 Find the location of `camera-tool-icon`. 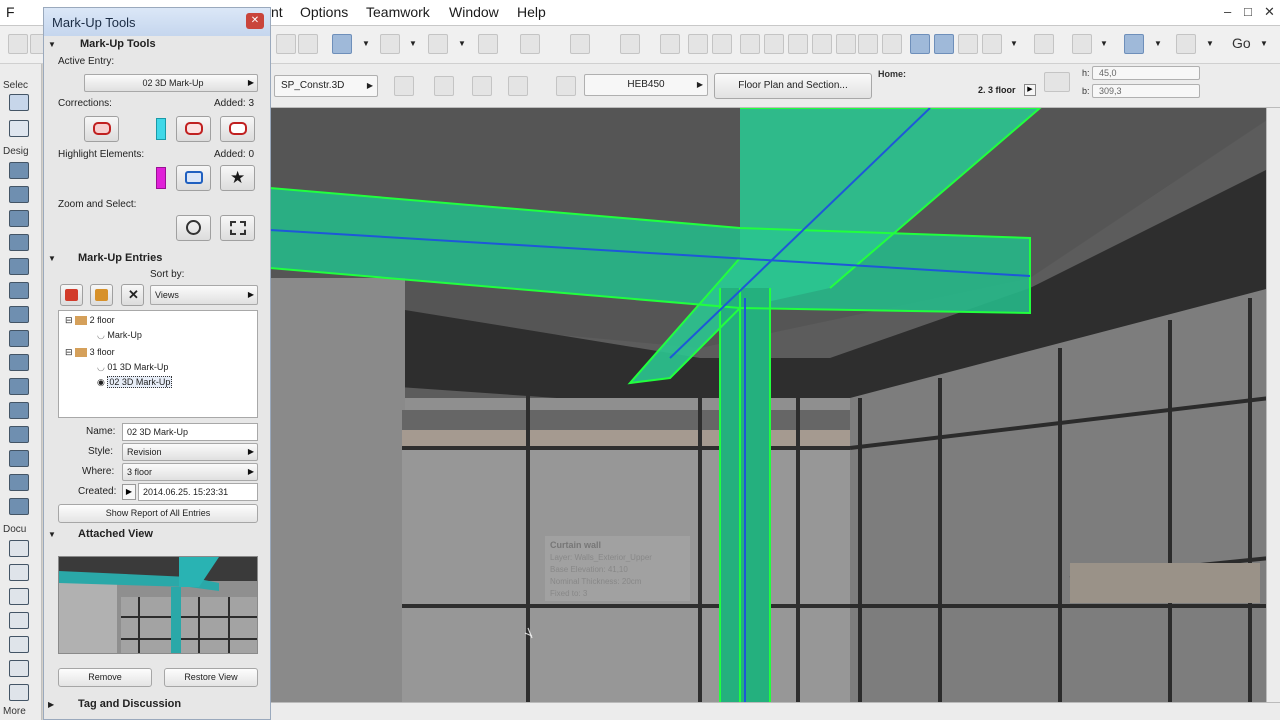

camera-tool-icon is located at coordinates (19, 482).